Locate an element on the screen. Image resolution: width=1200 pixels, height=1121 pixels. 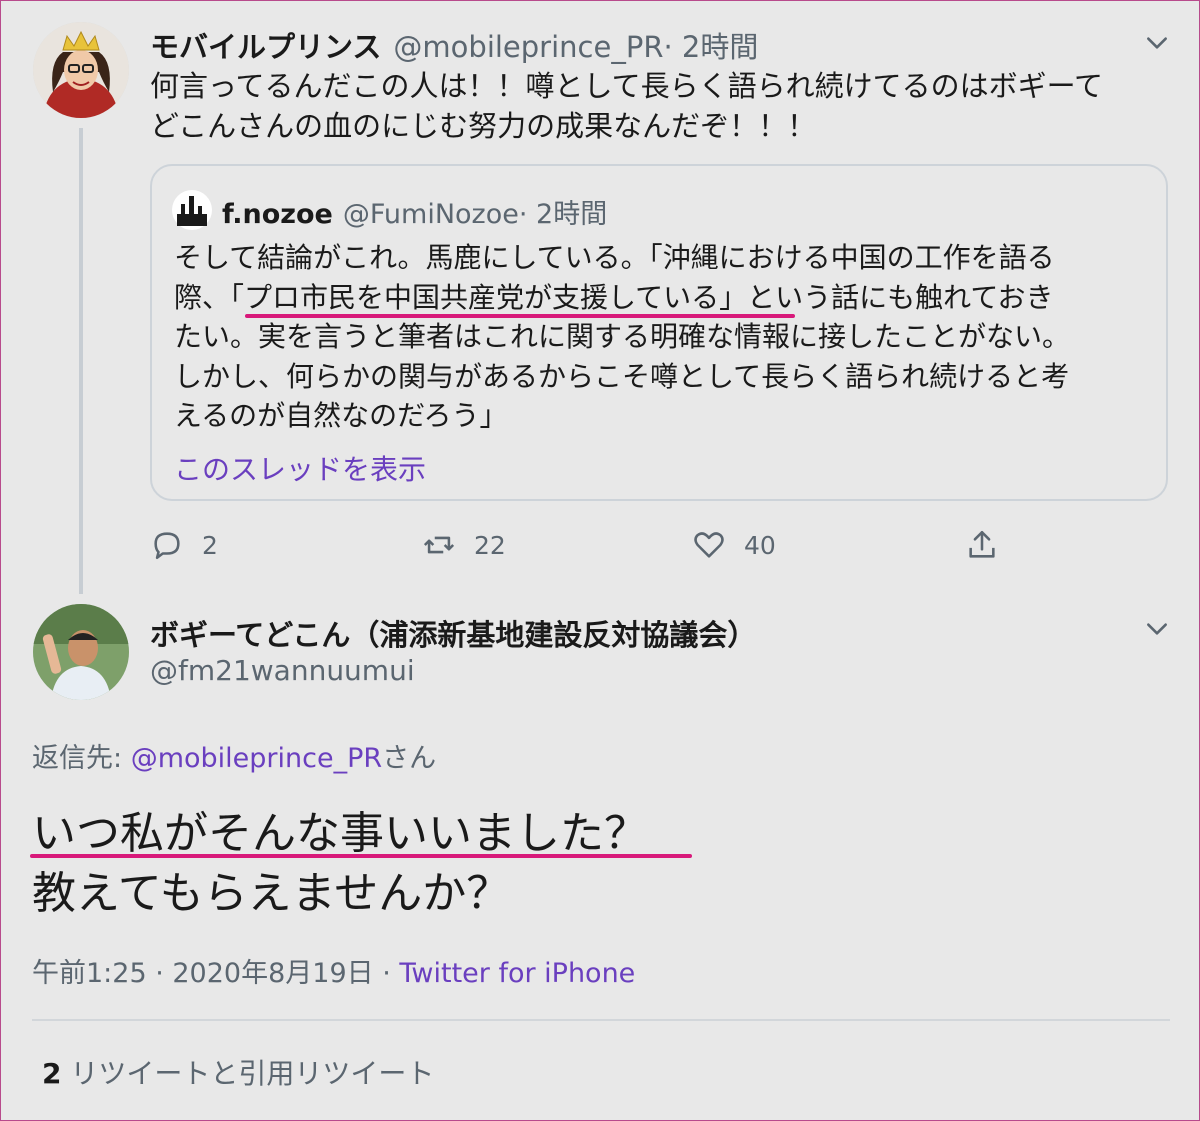
highlight-underline-quote is located at coordinates (520, 316).